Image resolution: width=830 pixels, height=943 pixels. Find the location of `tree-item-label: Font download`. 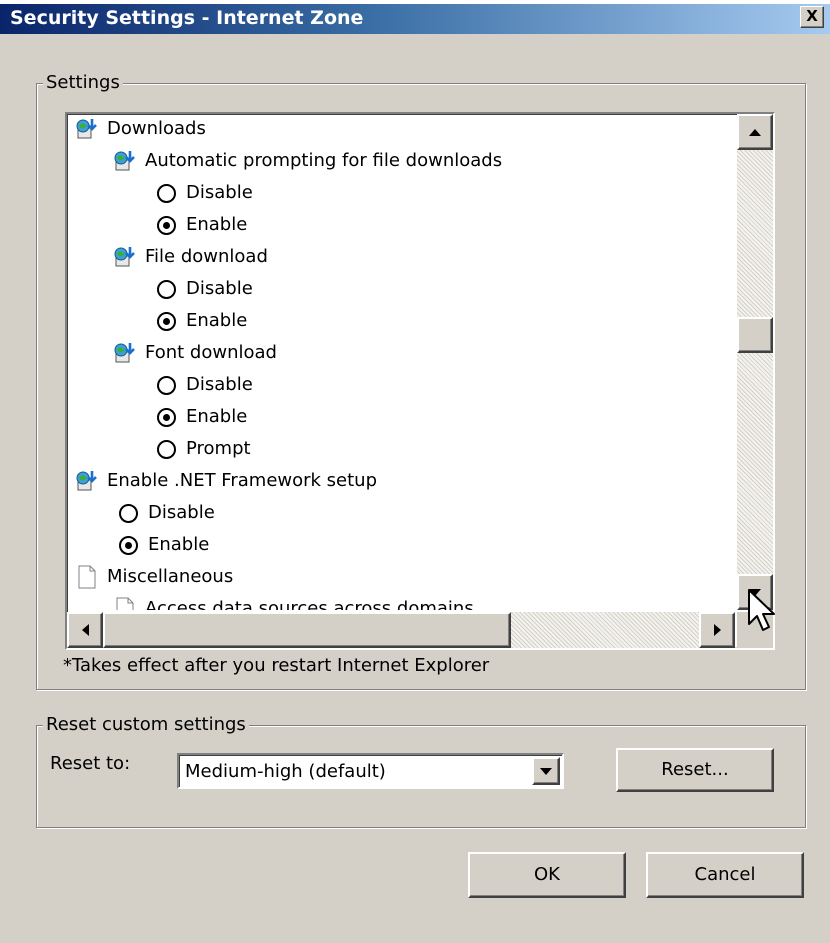

tree-item-label: Font download is located at coordinates (211, 352).